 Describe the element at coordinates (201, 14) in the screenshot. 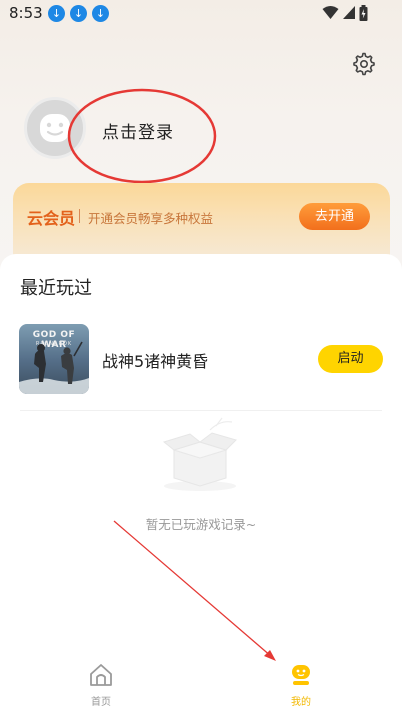

I see `status-bar: 8:53 ↓ ↓ ↓` at that location.